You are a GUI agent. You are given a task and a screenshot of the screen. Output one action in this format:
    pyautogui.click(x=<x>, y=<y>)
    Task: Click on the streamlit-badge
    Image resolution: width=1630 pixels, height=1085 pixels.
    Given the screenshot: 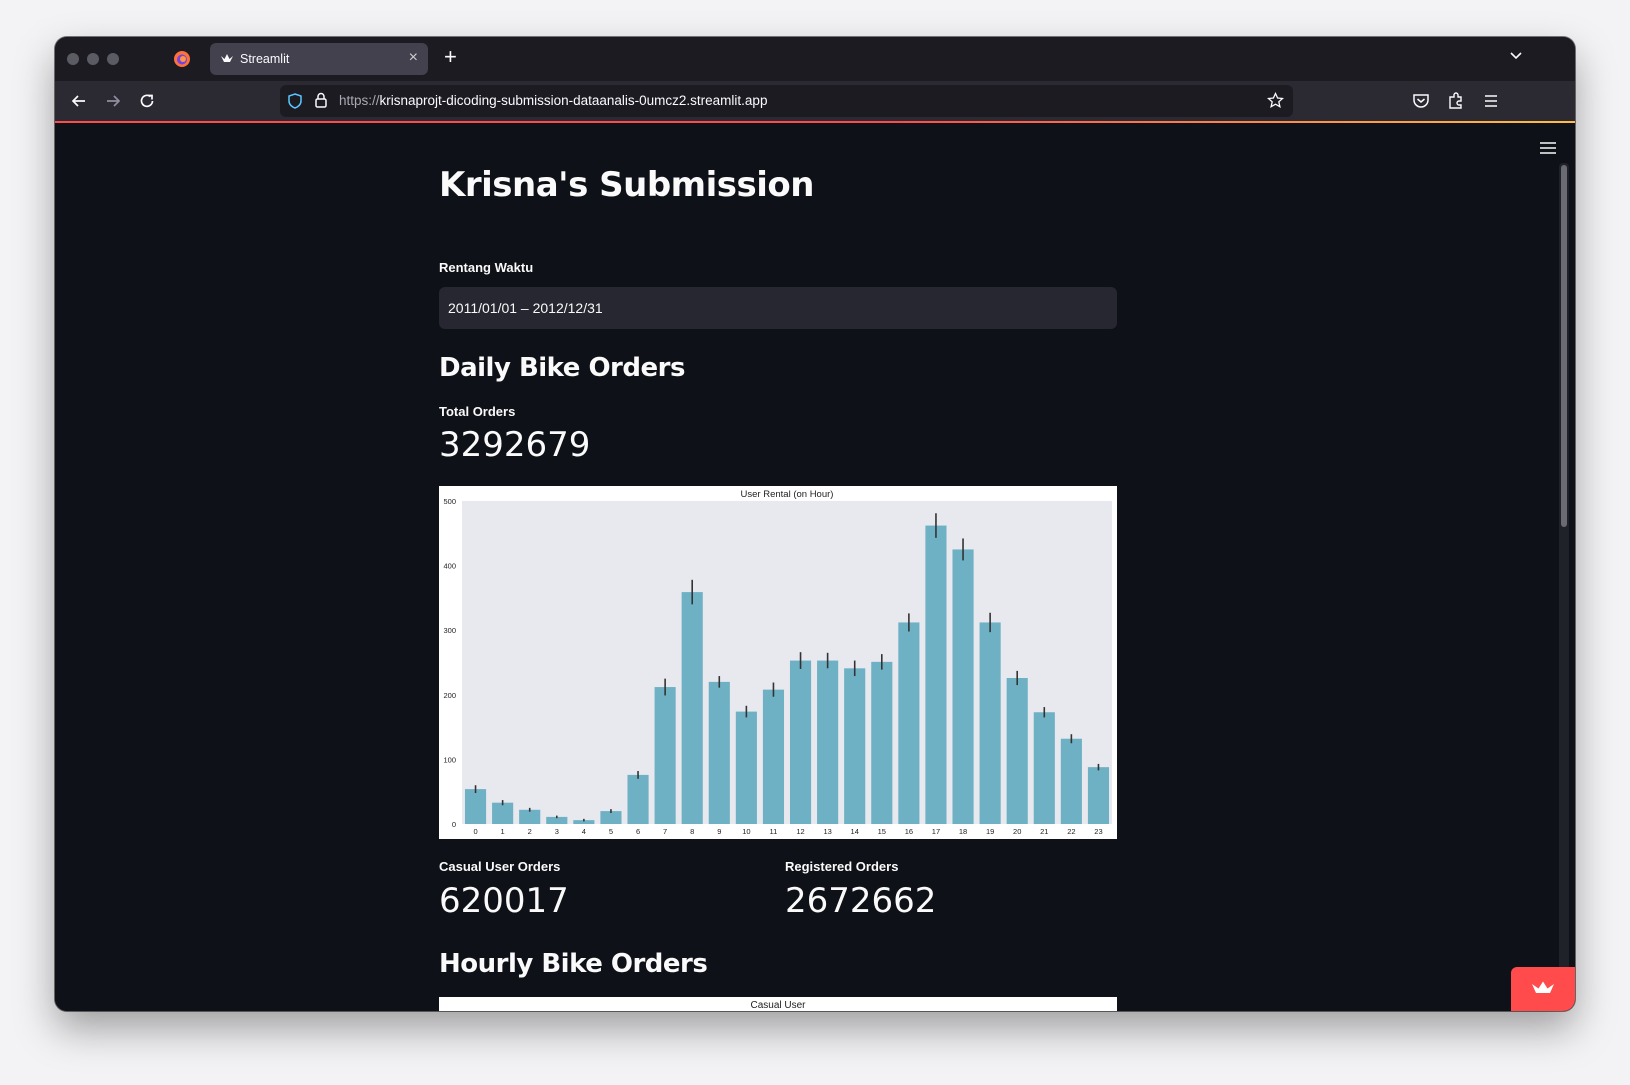 What is the action you would take?
    pyautogui.click(x=1543, y=989)
    